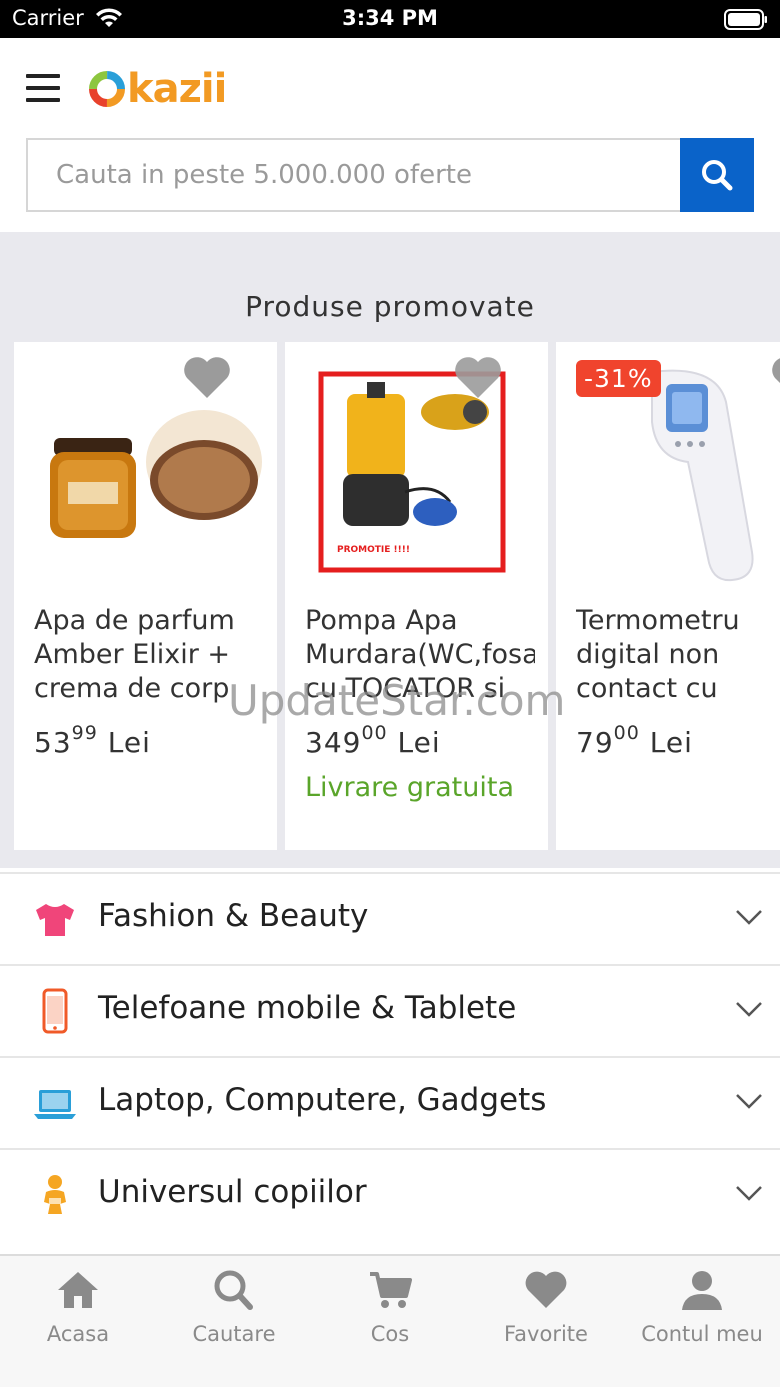 The height and width of the screenshot is (1387, 780). Describe the element at coordinates (55, 1011) in the screenshot. I see `phone-icon` at that location.